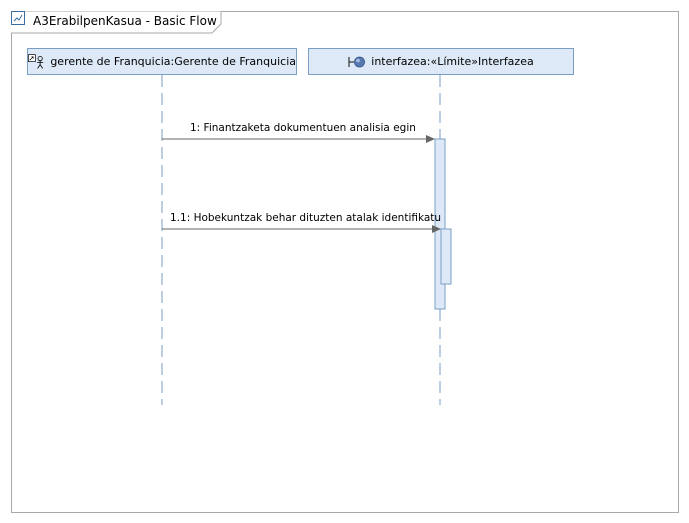  Describe the element at coordinates (430, 139) in the screenshot. I see `message-1-arrowhead` at that location.